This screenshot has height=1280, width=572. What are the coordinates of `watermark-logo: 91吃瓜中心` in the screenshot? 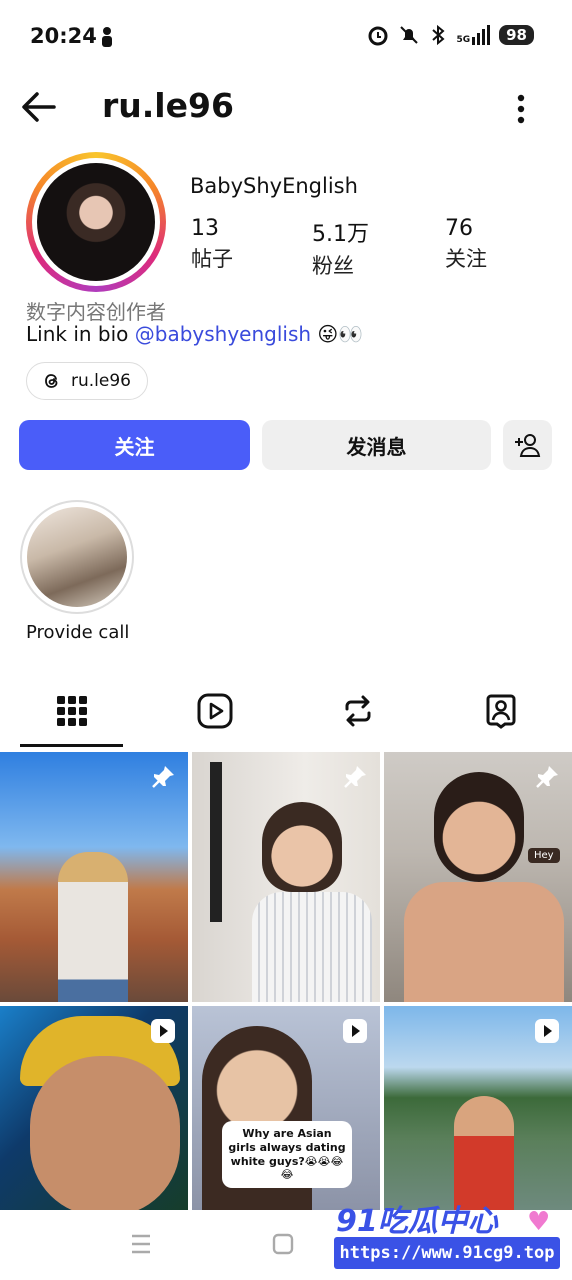 It's located at (417, 1221).